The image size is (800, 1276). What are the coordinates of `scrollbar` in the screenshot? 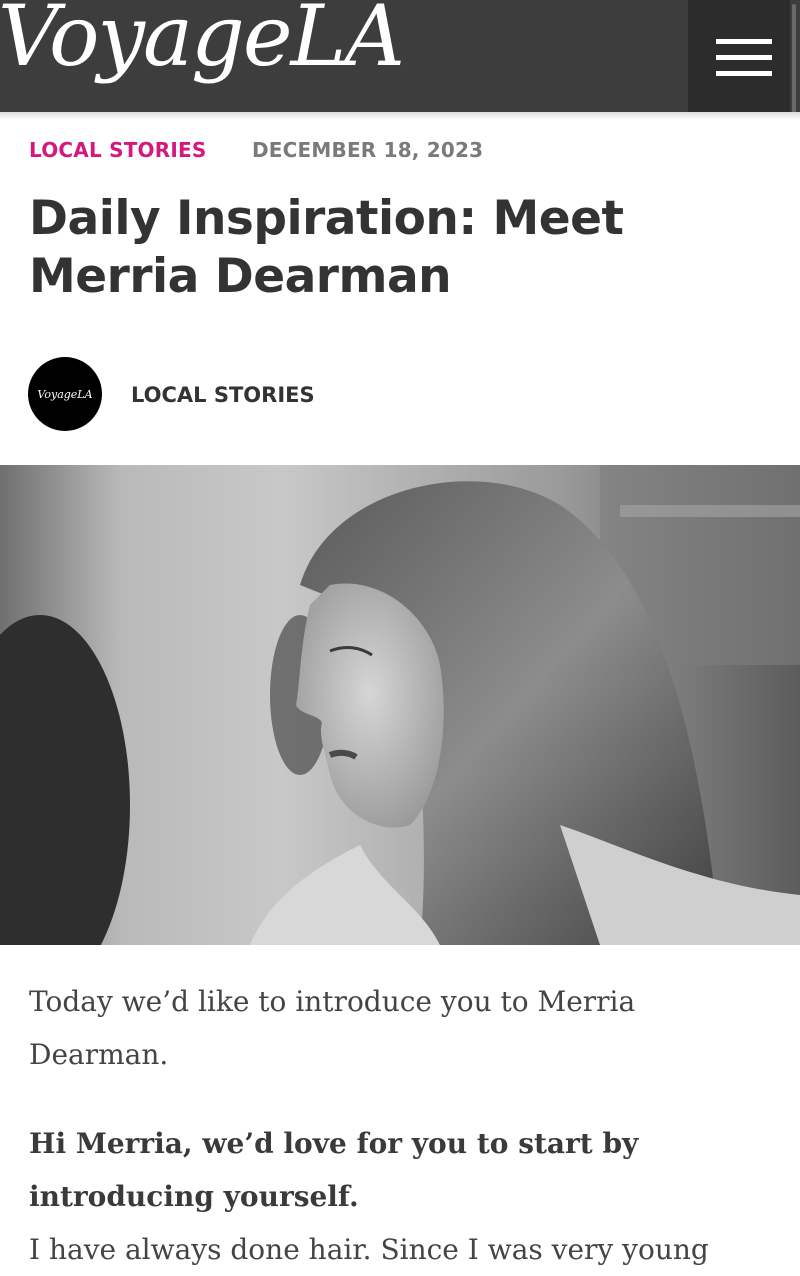 It's located at (795, 56).